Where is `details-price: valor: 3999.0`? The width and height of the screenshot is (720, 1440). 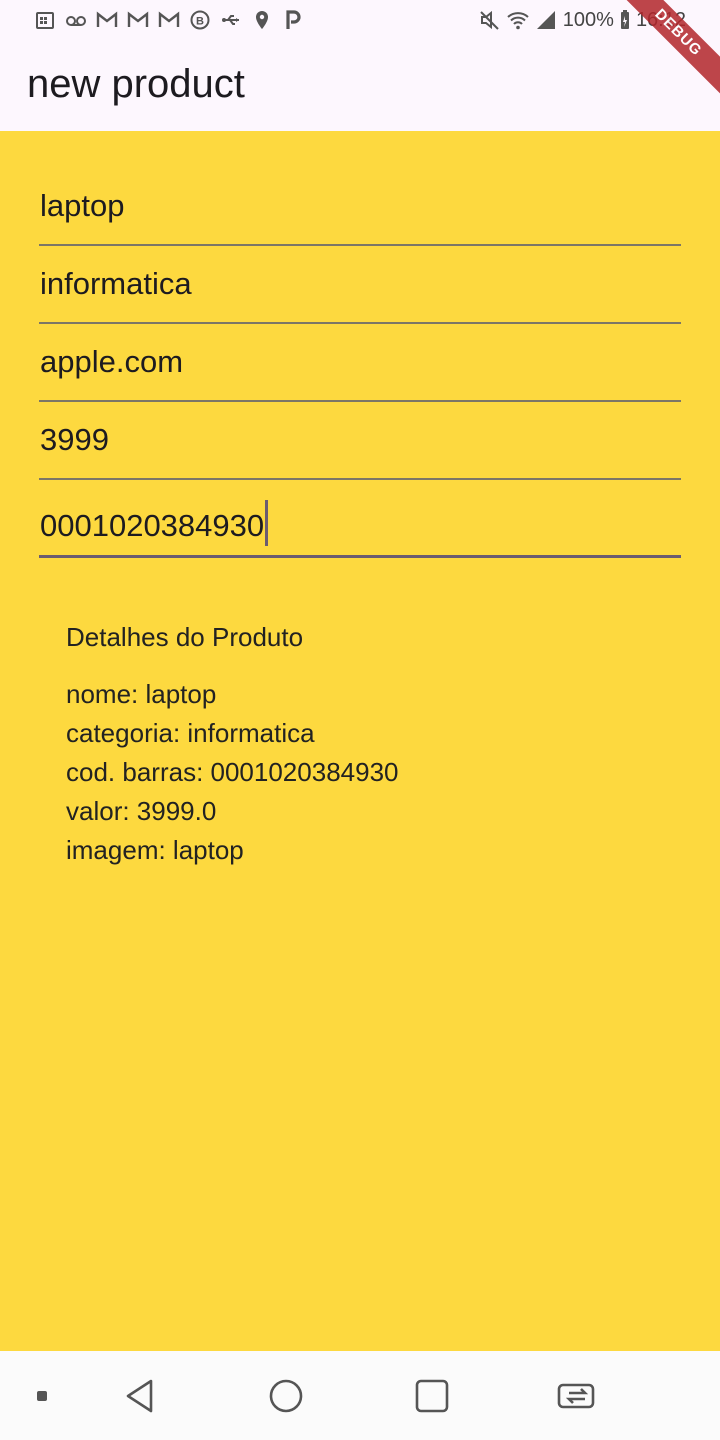
details-price: valor: 3999.0 is located at coordinates (141, 811).